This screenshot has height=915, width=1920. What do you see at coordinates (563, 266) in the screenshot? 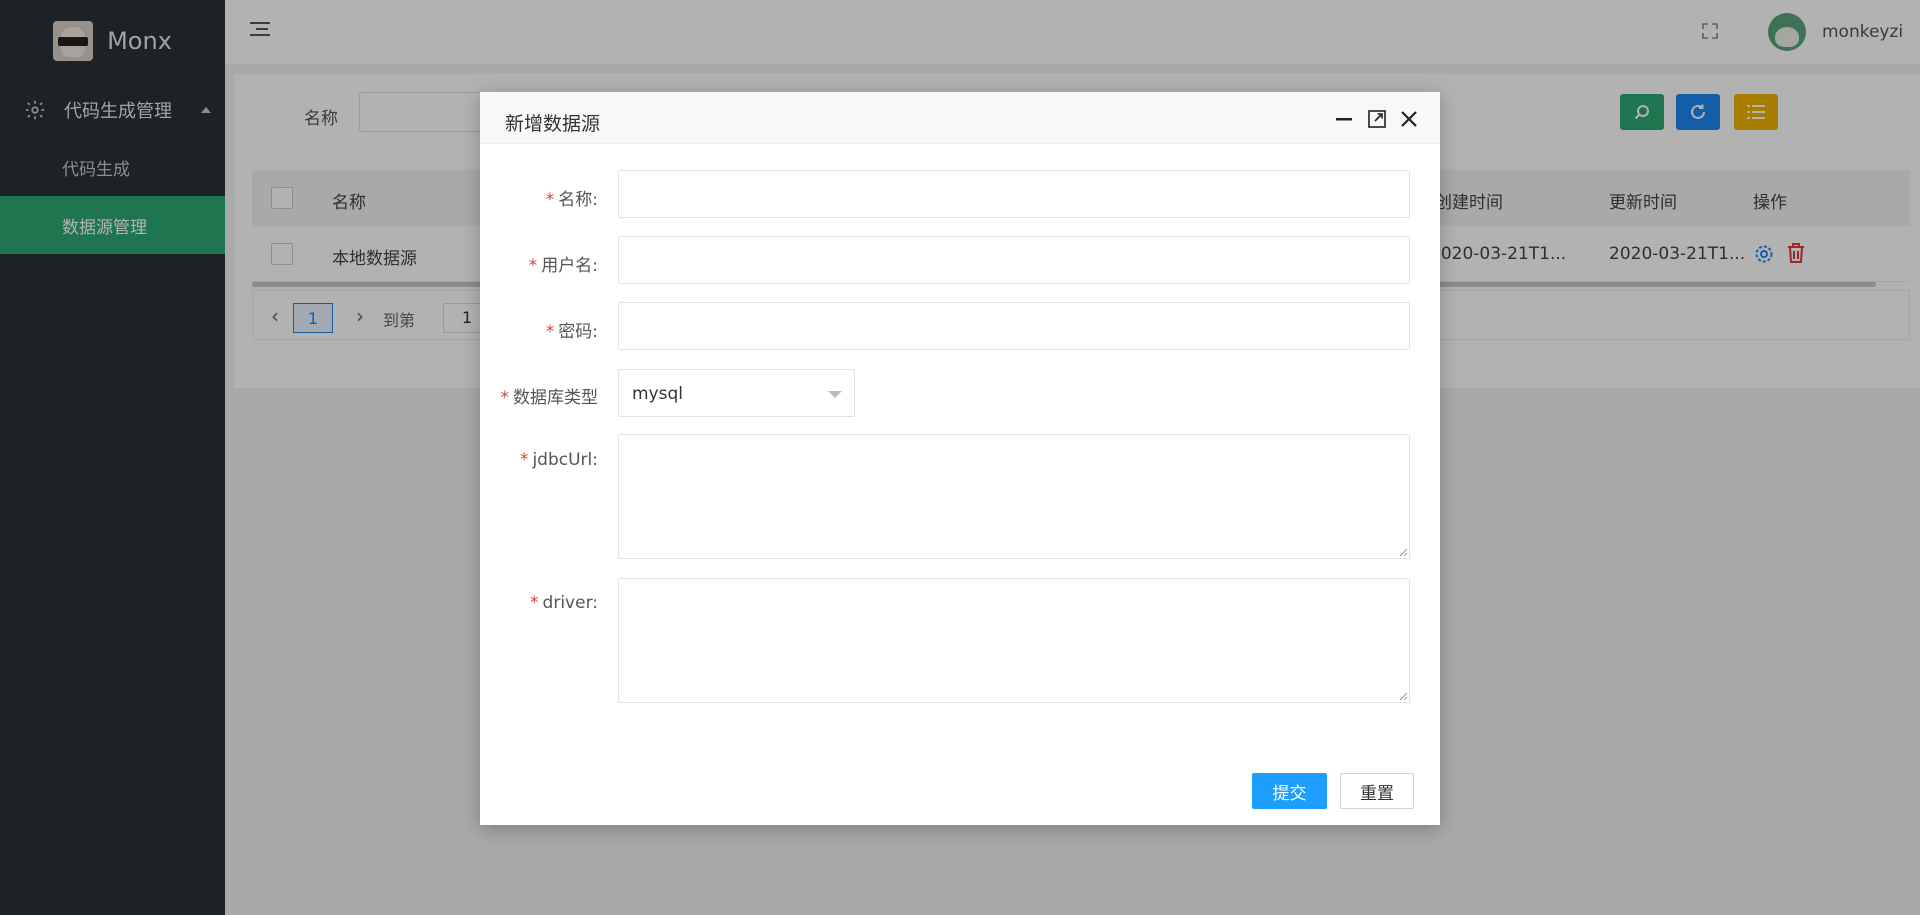
I see `username-field-label: * 用户名:` at bounding box center [563, 266].